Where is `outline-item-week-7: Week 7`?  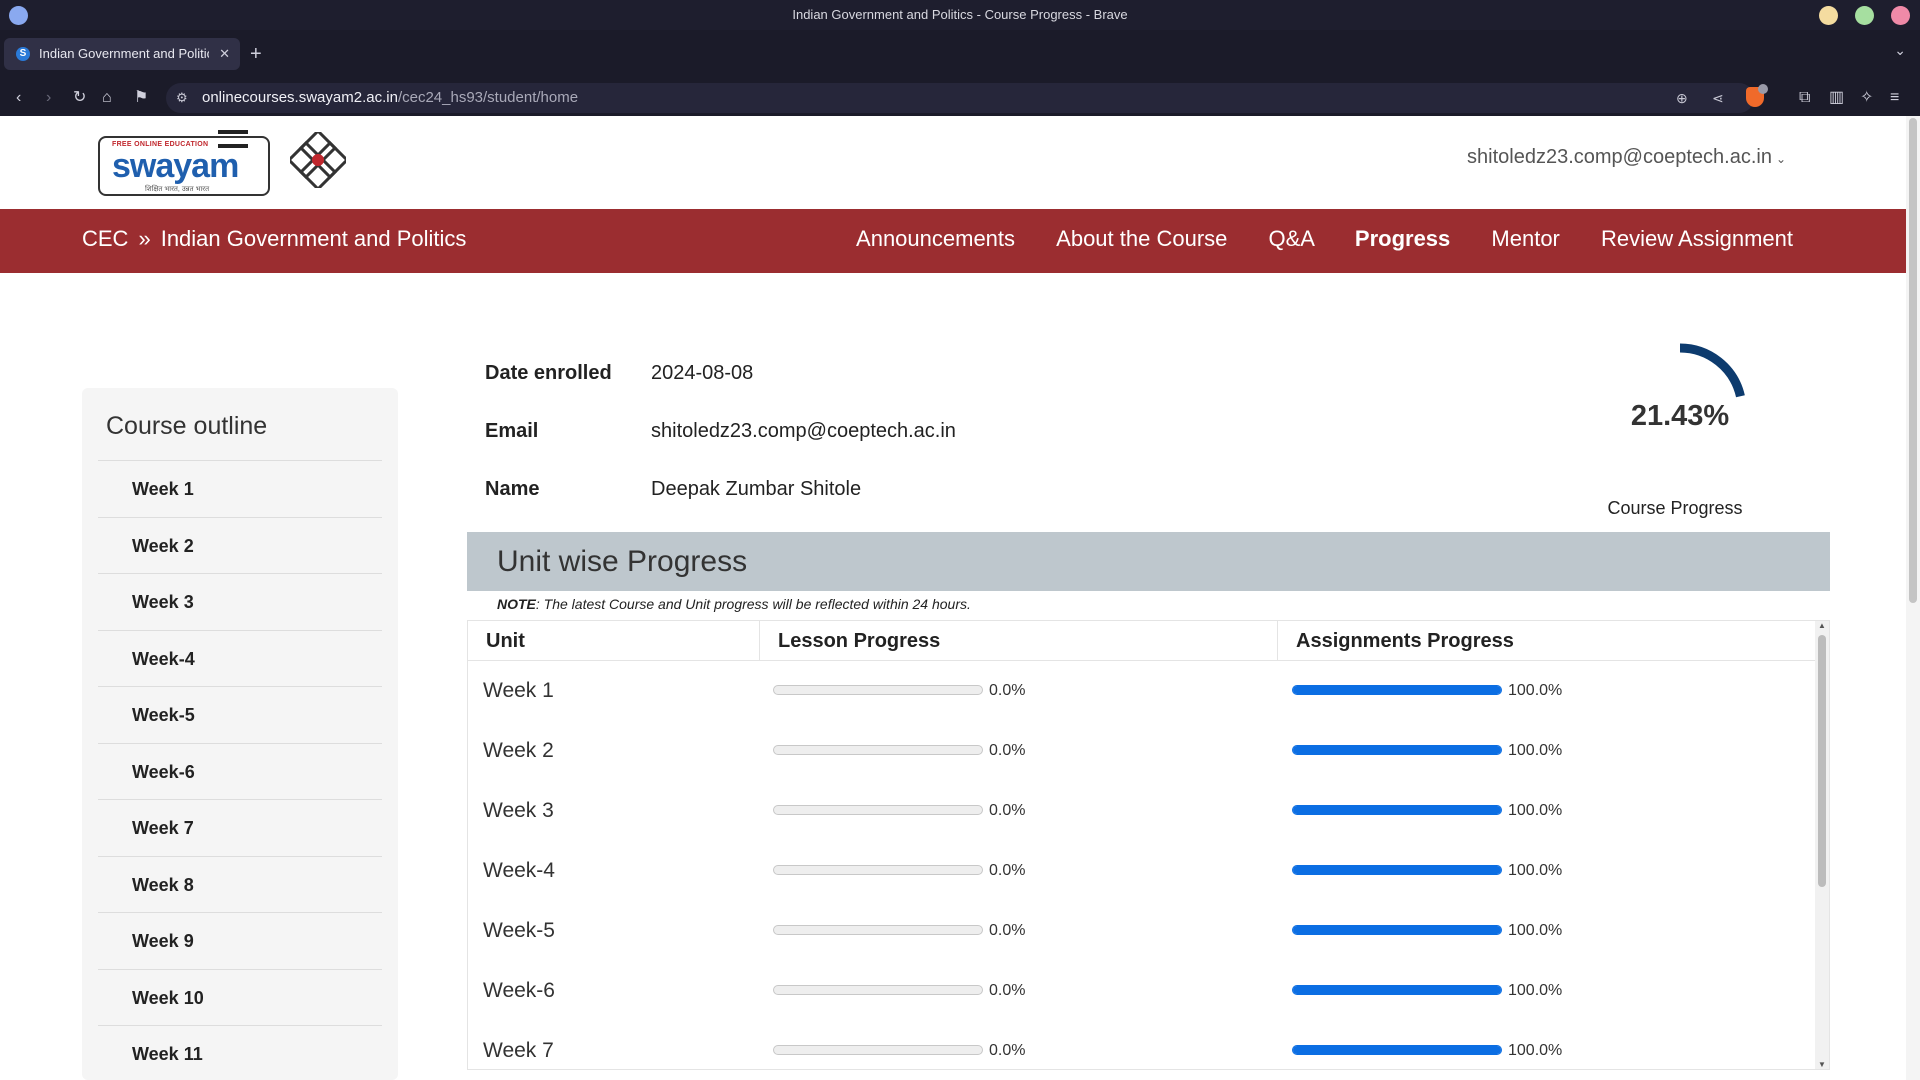
outline-item-week-7: Week 7 is located at coordinates (240, 827).